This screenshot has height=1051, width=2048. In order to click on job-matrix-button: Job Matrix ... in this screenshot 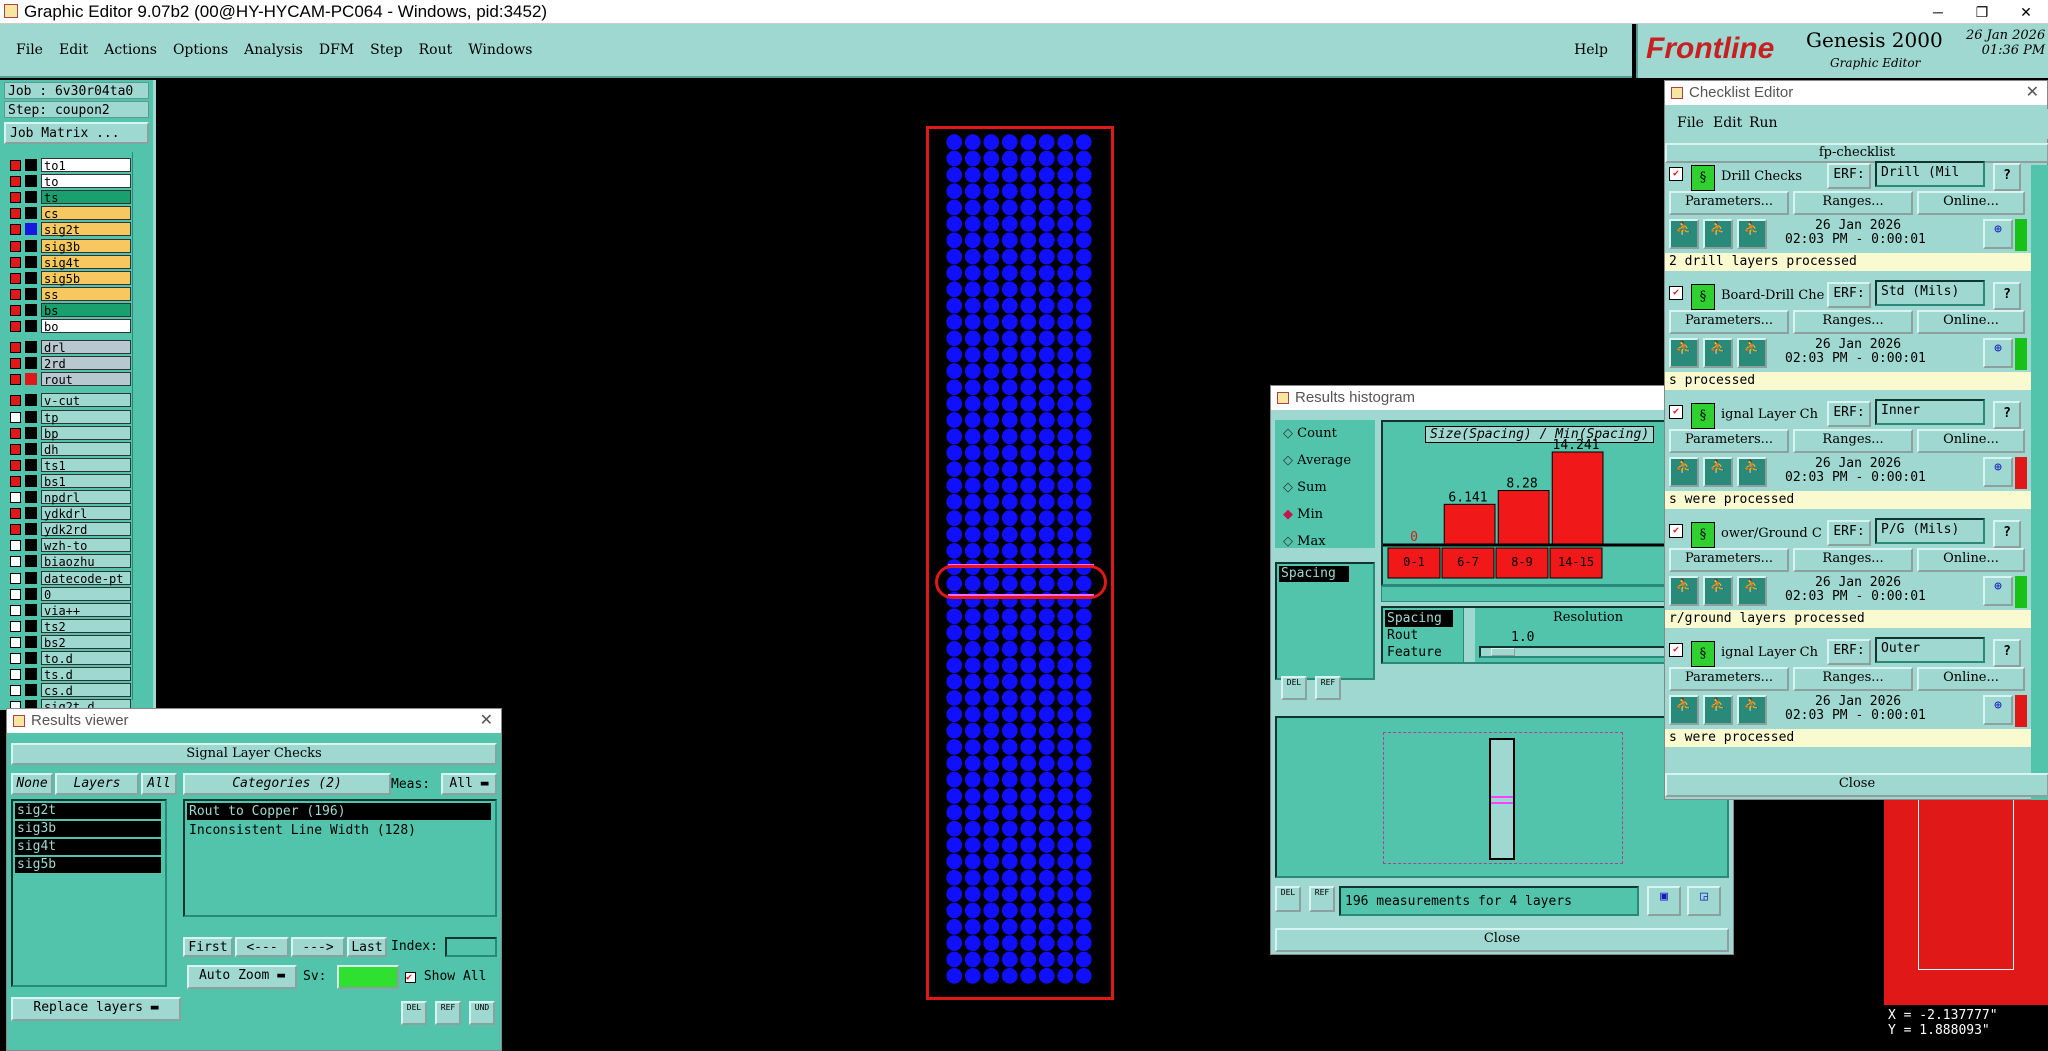, I will do `click(76, 133)`.